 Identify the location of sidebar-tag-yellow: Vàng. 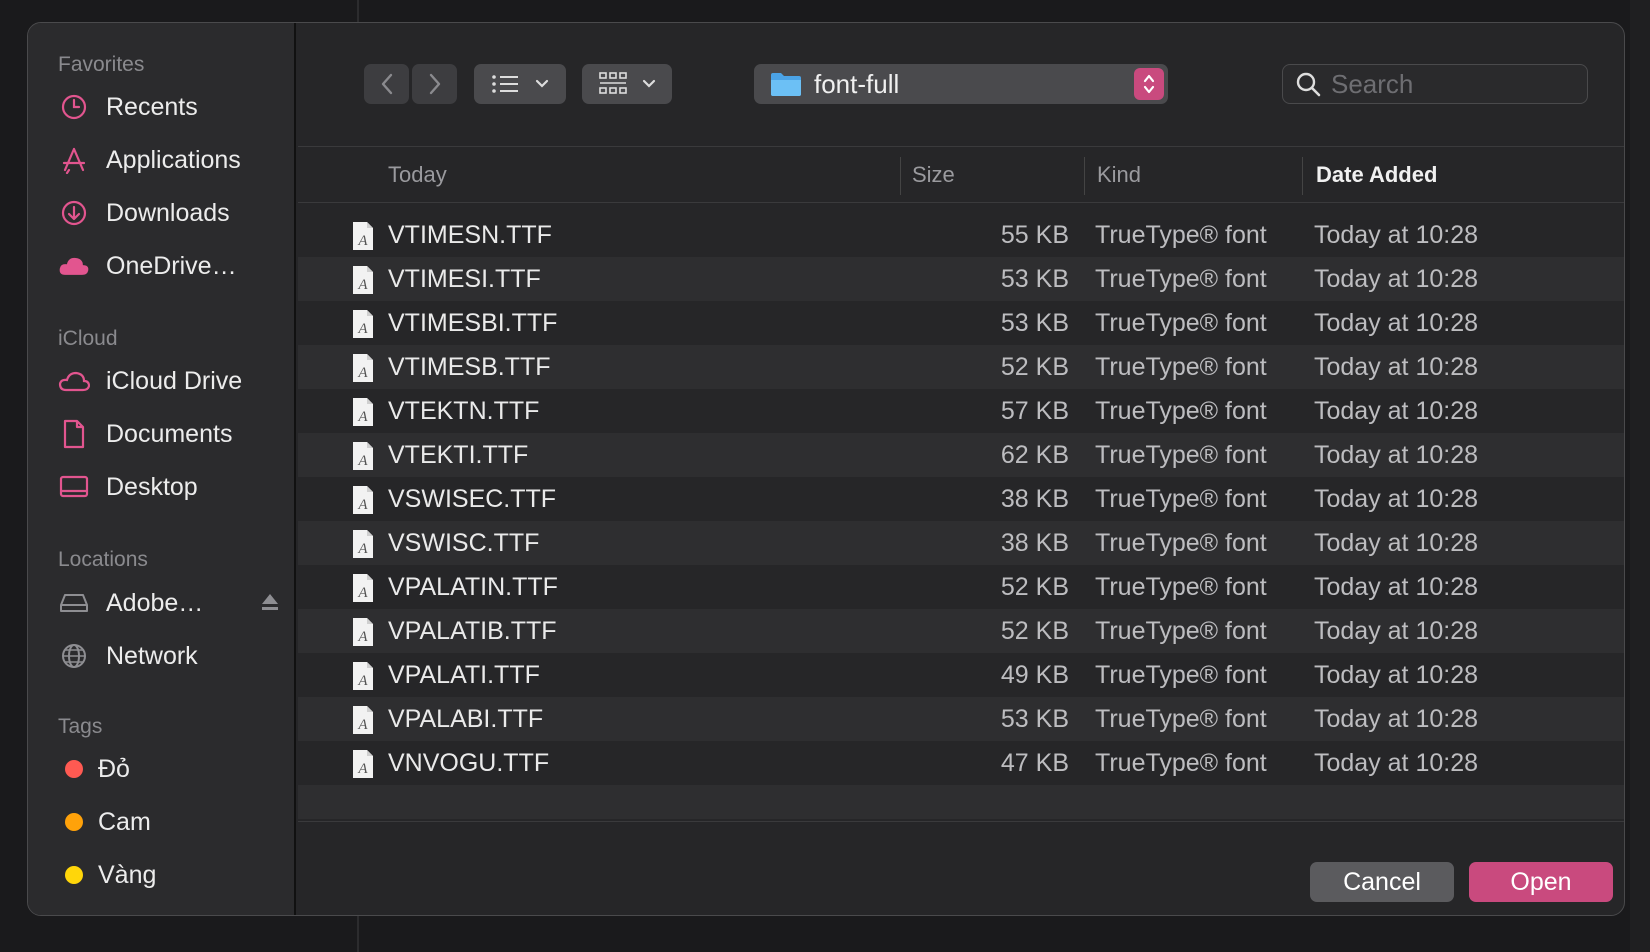
(107, 875).